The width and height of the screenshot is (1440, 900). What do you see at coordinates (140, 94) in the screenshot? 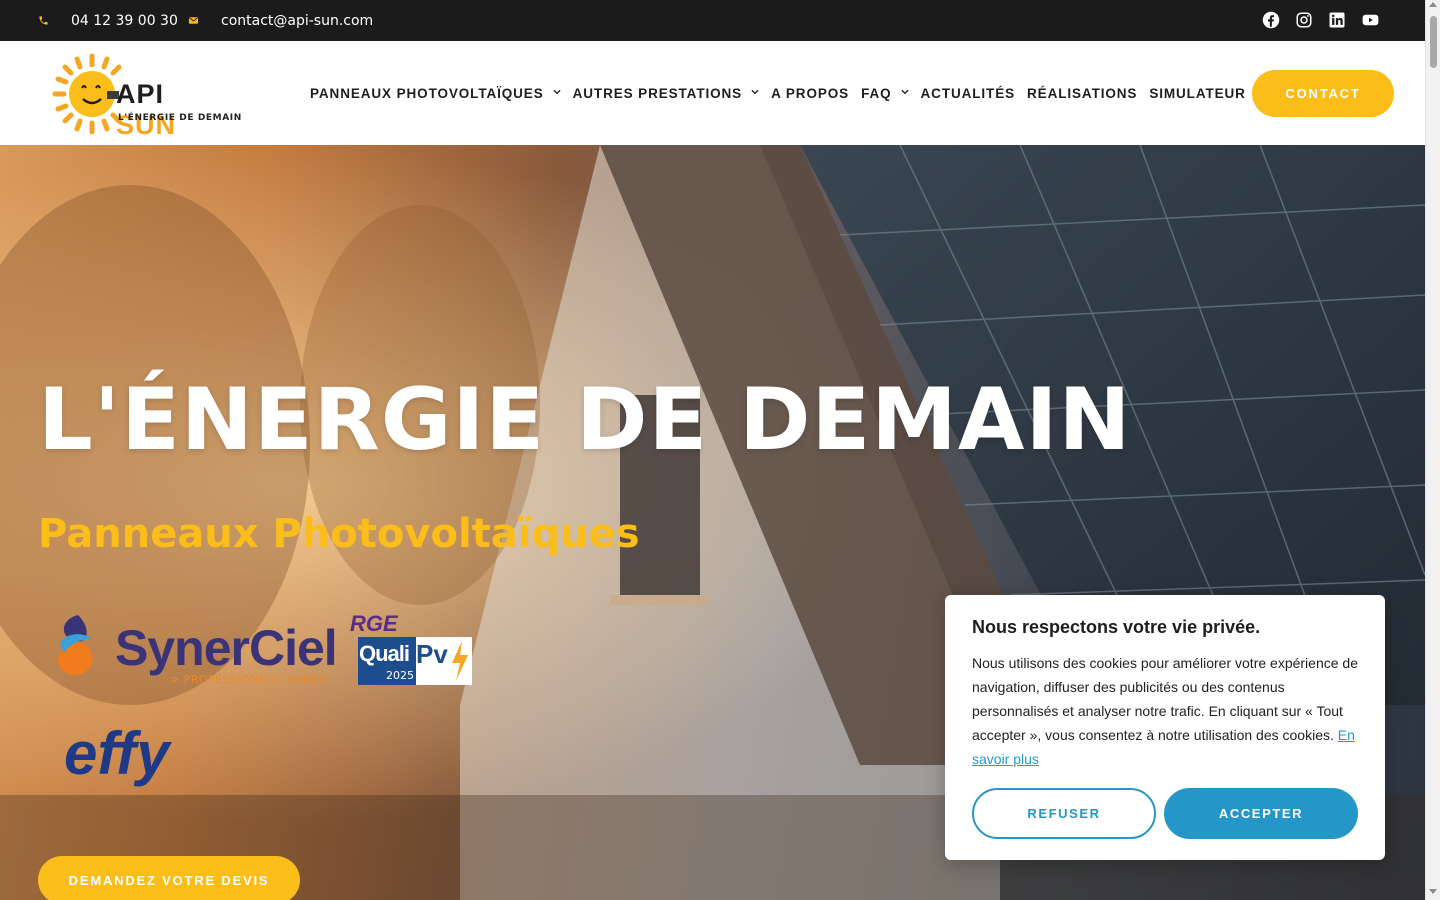
I see `logo-brand-api: API` at bounding box center [140, 94].